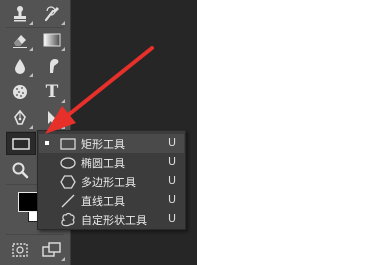  Describe the element at coordinates (99, 90) in the screenshot. I see `annotation-arrow` at that location.